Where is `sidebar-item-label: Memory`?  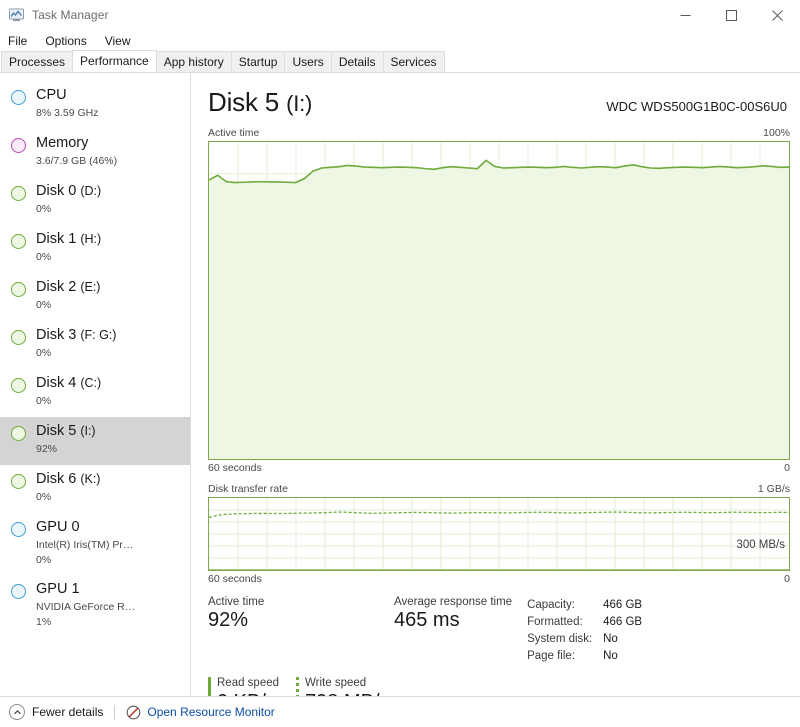 sidebar-item-label: Memory is located at coordinates (62, 143).